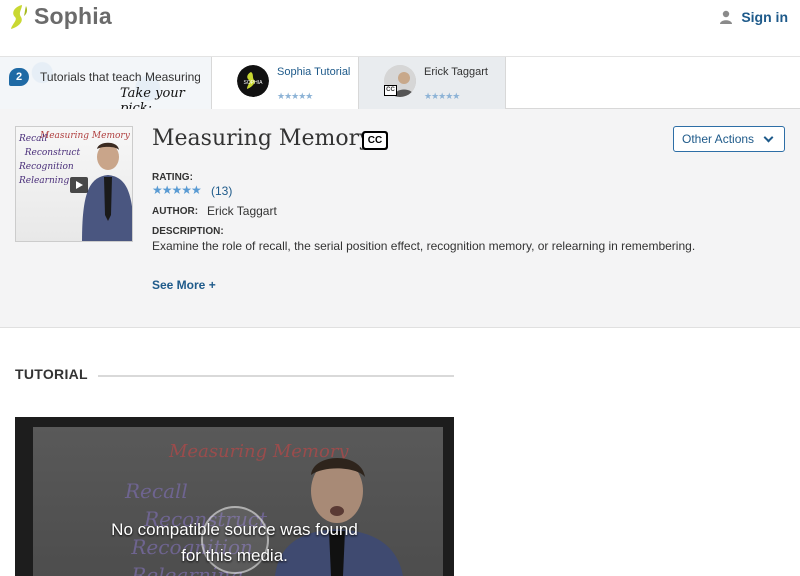 The image size is (800, 576). I want to click on cc-text: CC, so click(375, 140).